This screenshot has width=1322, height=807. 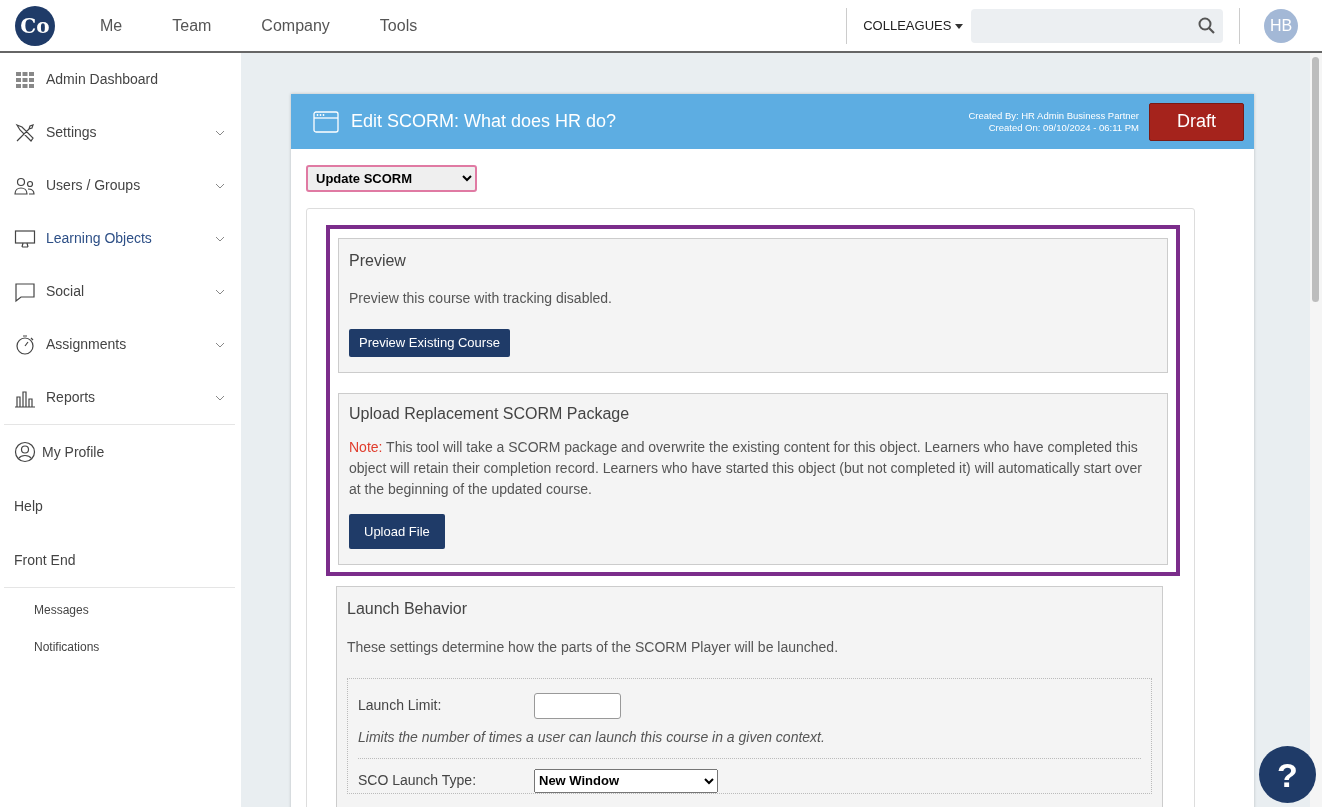 What do you see at coordinates (25, 344) in the screenshot?
I see `stopwatch-icon` at bounding box center [25, 344].